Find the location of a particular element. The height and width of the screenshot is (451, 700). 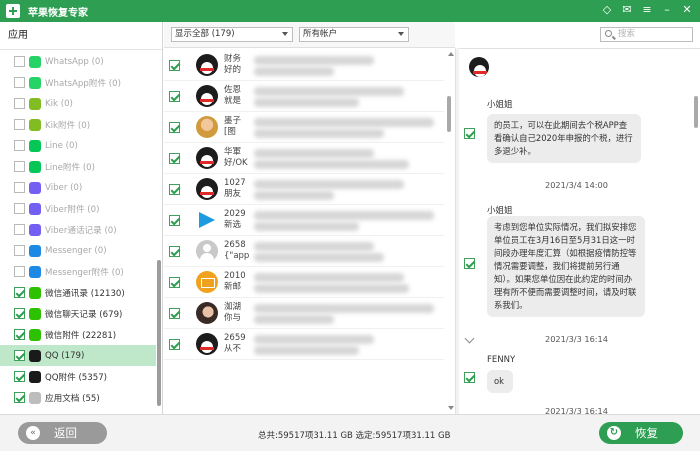

sidebar-item: 应用文档 (55) is located at coordinates (78, 397).